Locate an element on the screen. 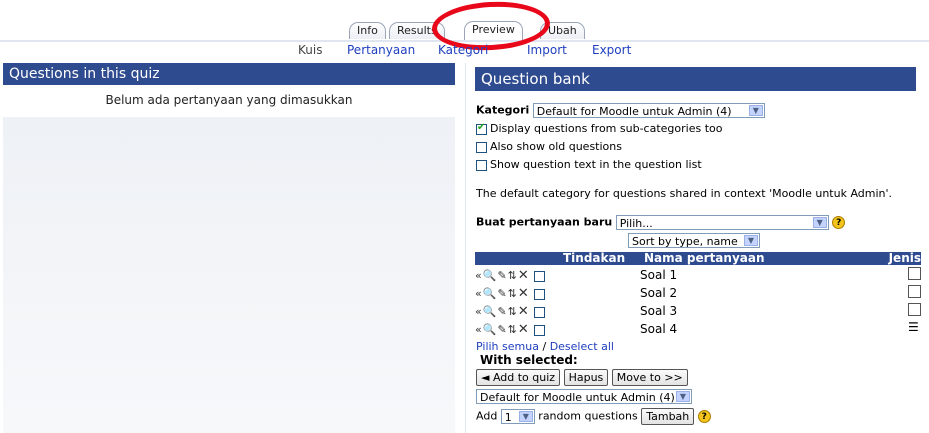 Image resolution: width=929 pixels, height=433 pixels. option-question-text: Show question text in the question list is located at coordinates (589, 164).